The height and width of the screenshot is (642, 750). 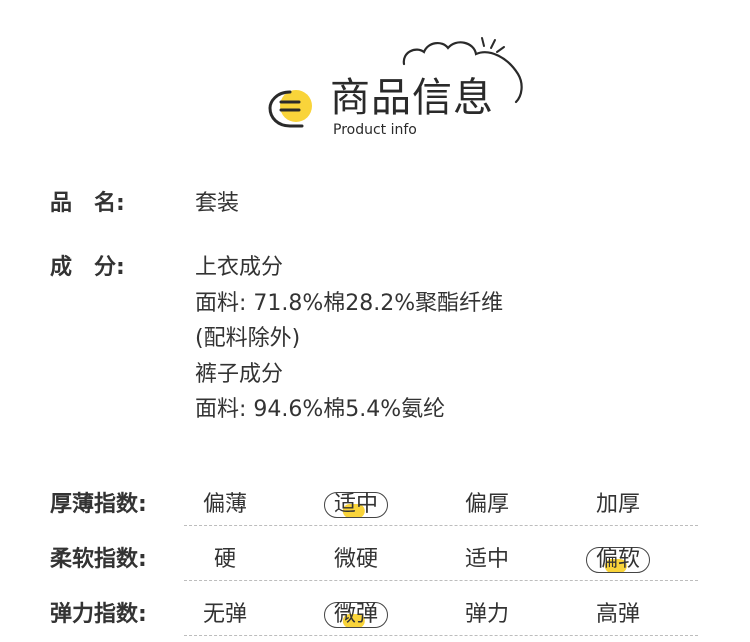 What do you see at coordinates (617, 614) in the screenshot?
I see `scale-option: 高弹` at bounding box center [617, 614].